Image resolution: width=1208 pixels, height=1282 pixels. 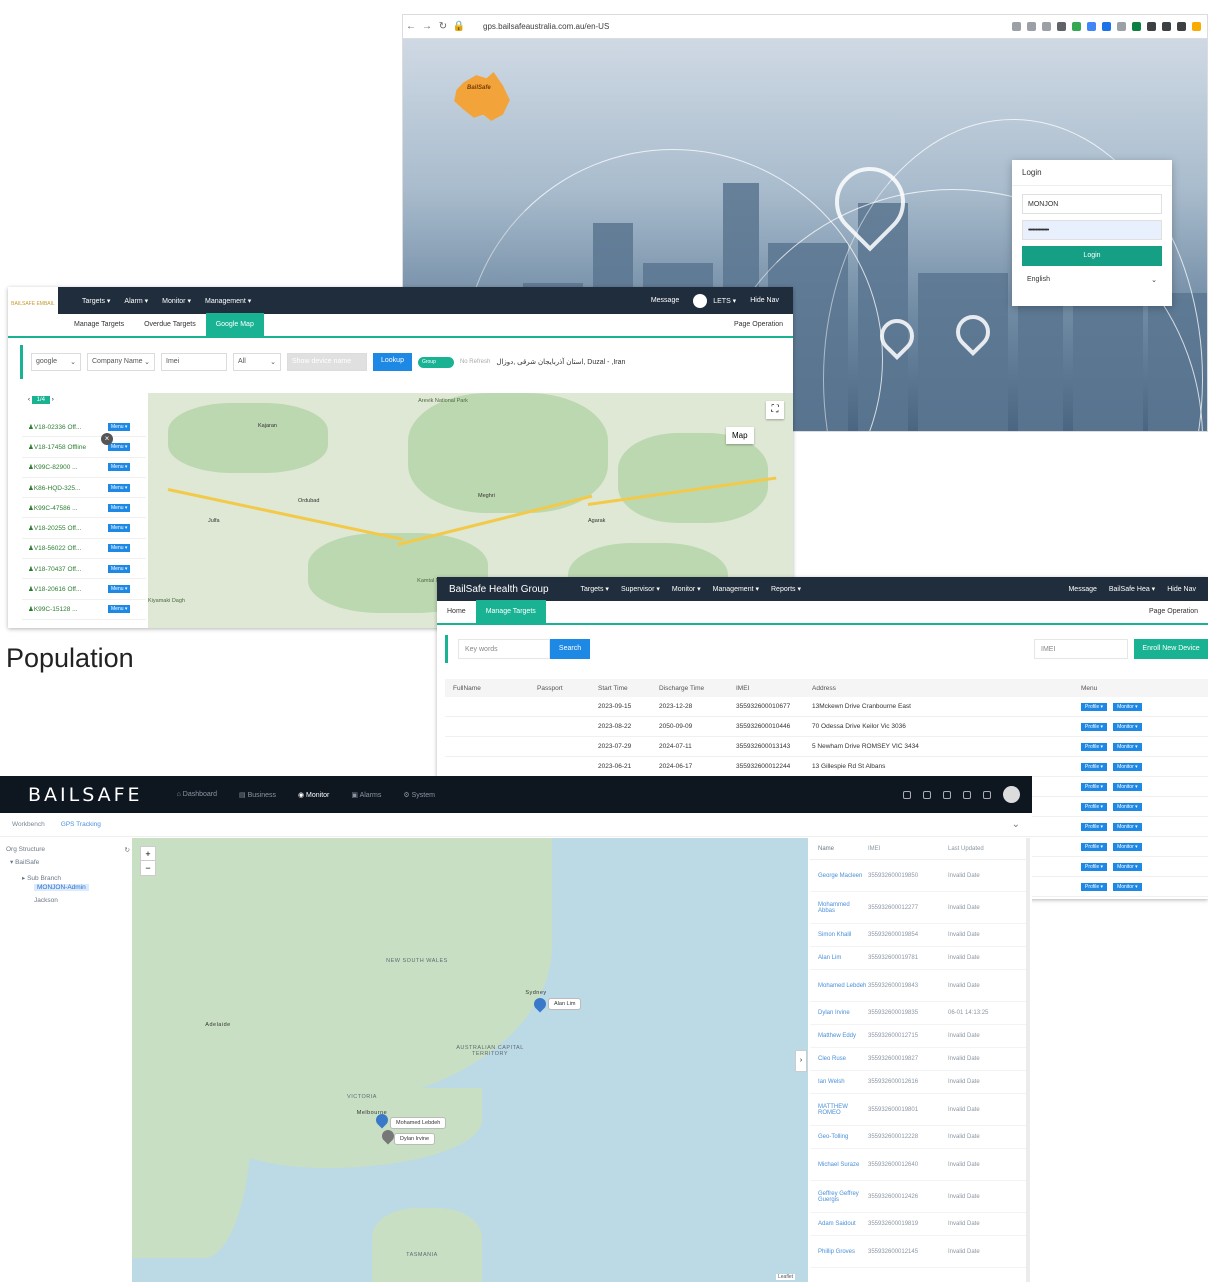 I want to click on avatar, so click(x=700, y=300).